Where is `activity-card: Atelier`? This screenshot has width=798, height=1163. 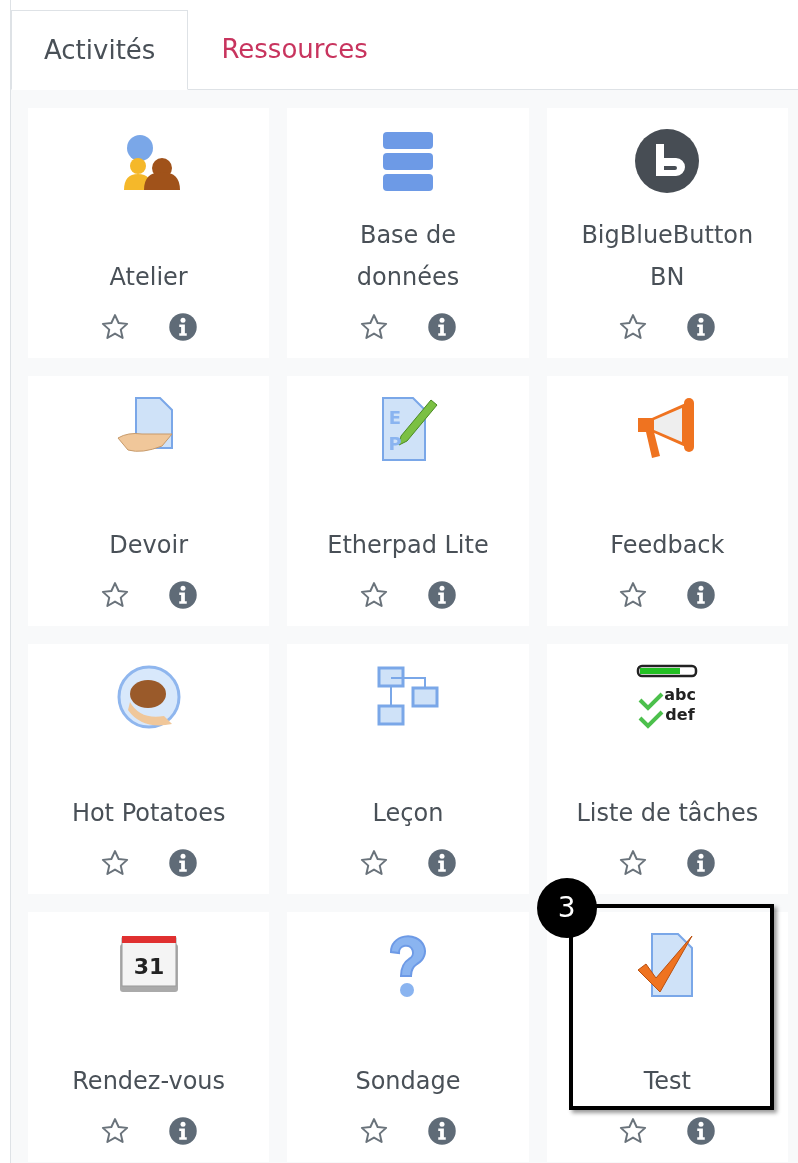 activity-card: Atelier is located at coordinates (149, 233).